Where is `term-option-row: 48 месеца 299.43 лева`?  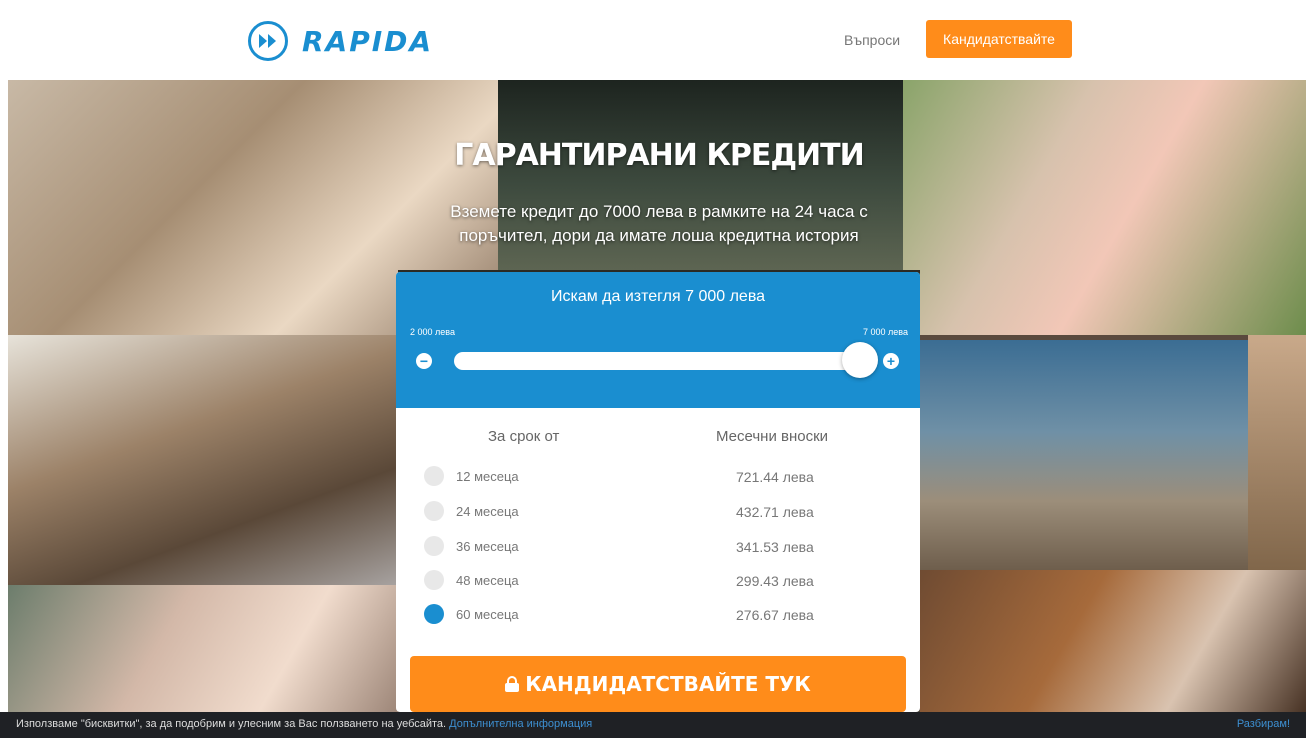 term-option-row: 48 месеца 299.43 лева is located at coordinates (658, 581).